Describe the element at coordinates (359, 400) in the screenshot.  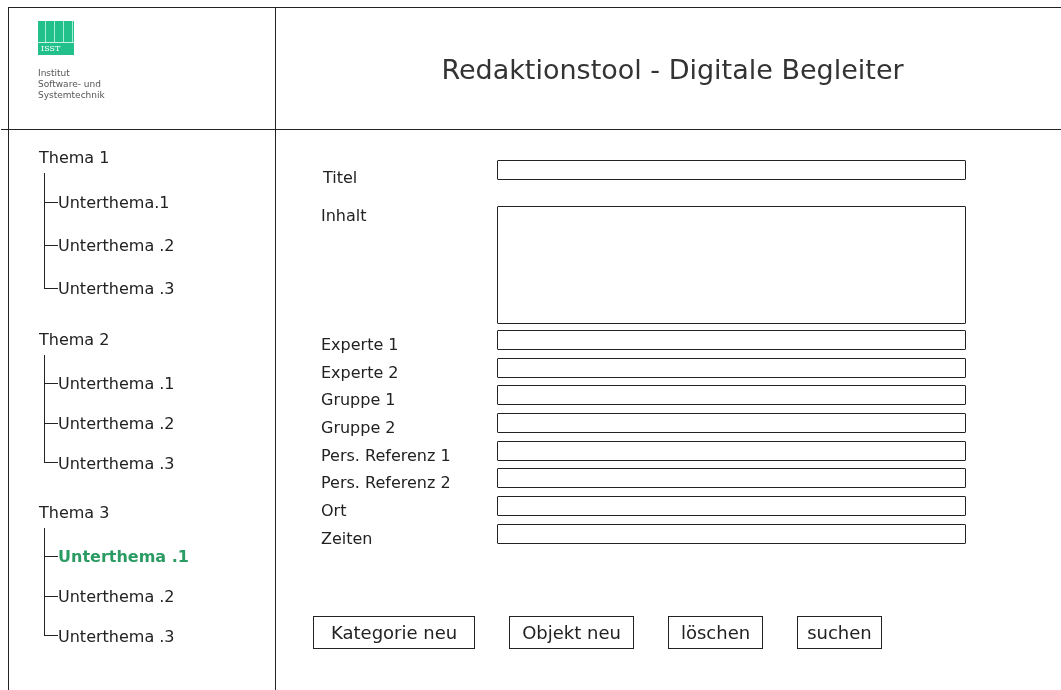
I see `field-label: Gruppe 1` at that location.